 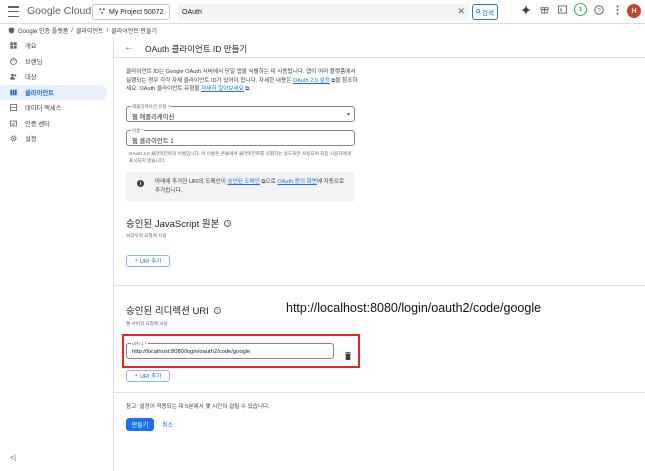 I want to click on palette-icon, so click(x=13, y=61).